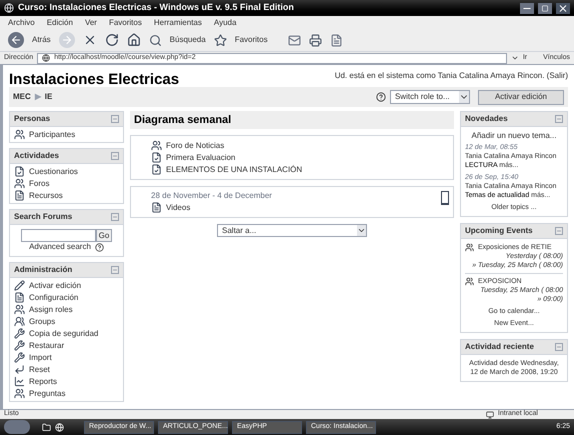  What do you see at coordinates (445, 198) in the screenshot?
I see `highlight-icon` at bounding box center [445, 198].